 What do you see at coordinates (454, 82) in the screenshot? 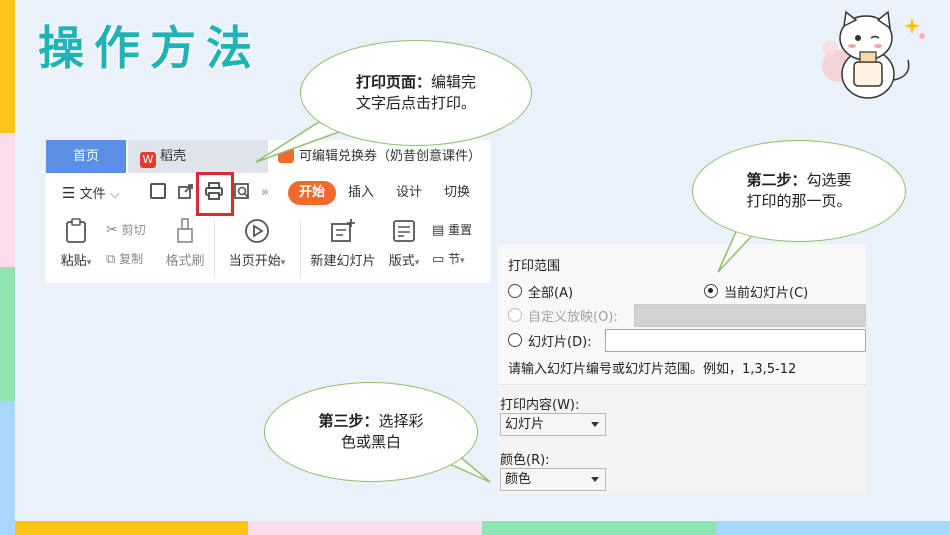
I see `bubble-step1-line1: 编辑完` at bounding box center [454, 82].